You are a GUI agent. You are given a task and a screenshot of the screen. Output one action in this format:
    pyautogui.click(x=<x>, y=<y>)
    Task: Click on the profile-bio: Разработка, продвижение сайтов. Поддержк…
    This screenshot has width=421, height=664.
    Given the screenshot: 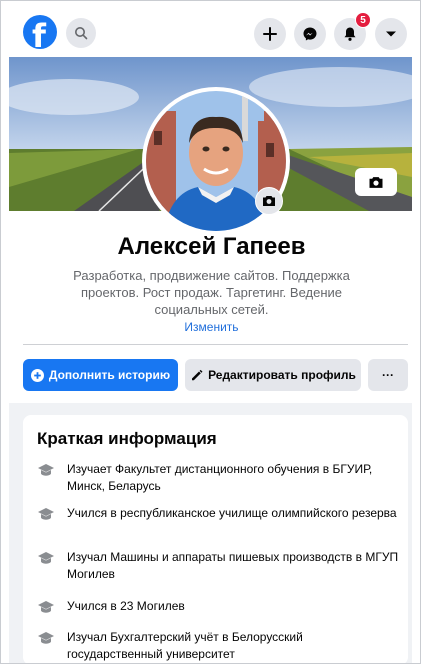 What is the action you would take?
    pyautogui.click(x=211, y=292)
    